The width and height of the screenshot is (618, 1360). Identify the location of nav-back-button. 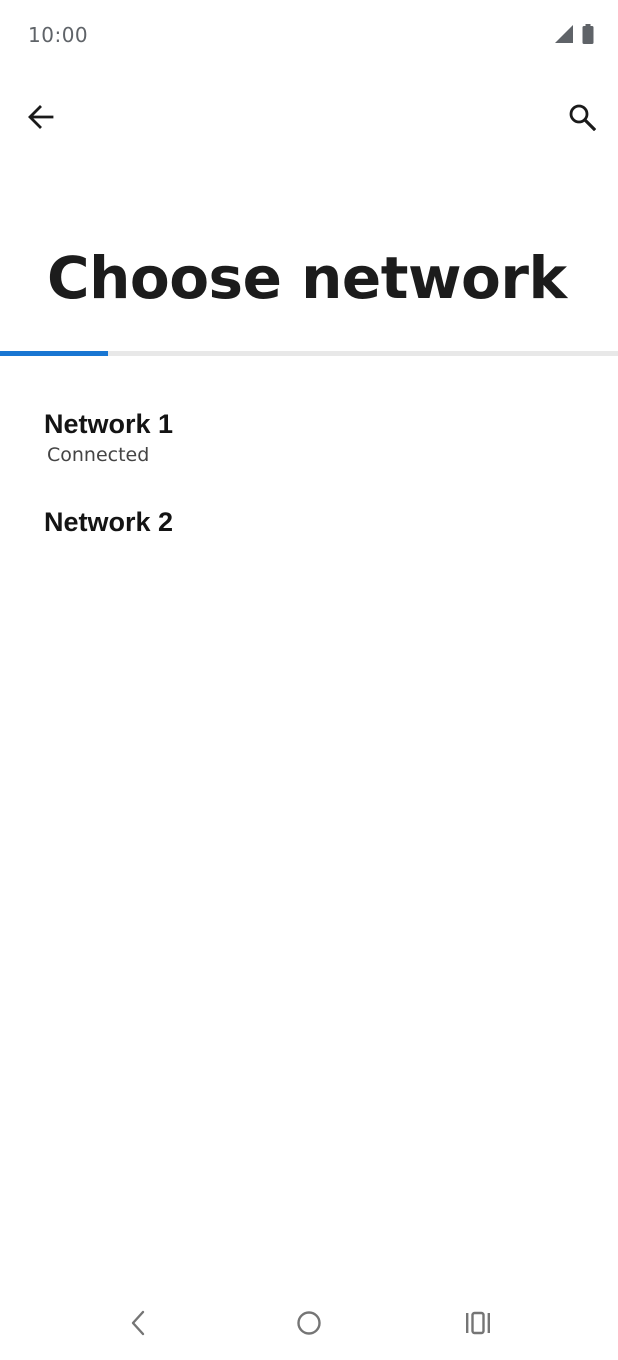
(139, 1325).